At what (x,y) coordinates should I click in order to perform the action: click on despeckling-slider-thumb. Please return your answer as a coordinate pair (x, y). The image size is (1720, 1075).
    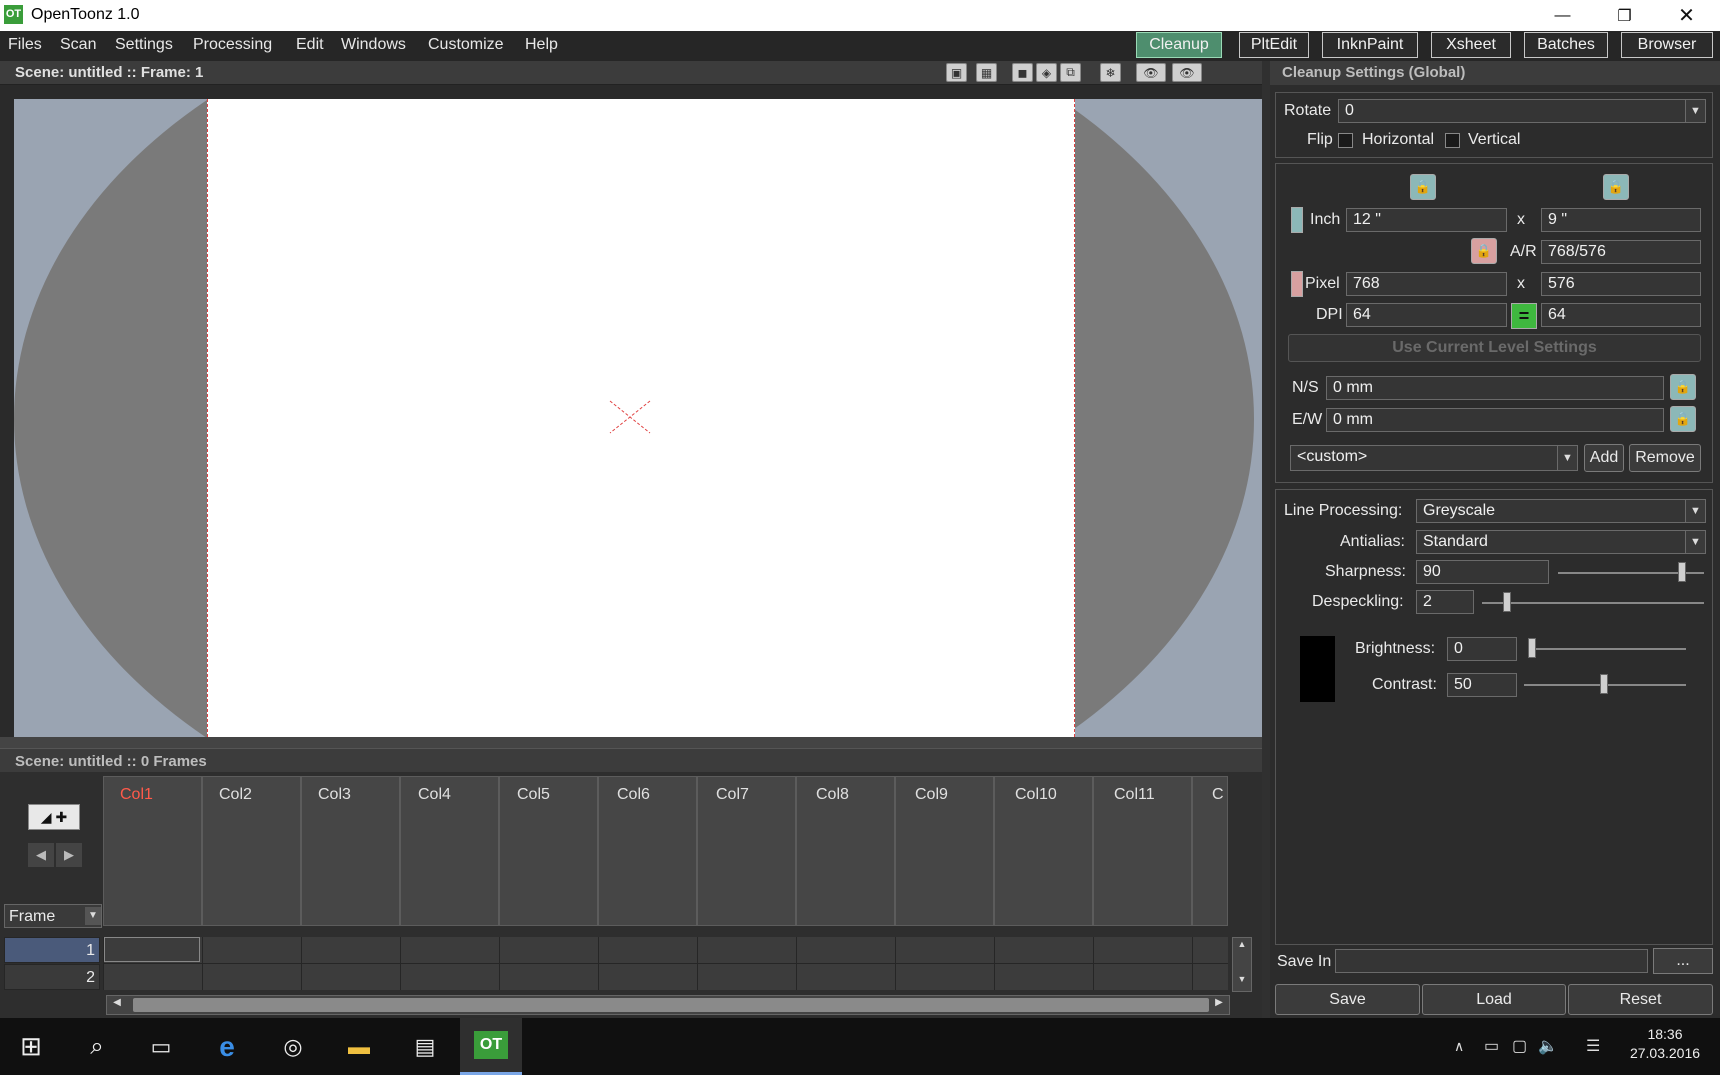
    Looking at the image, I should click on (1507, 602).